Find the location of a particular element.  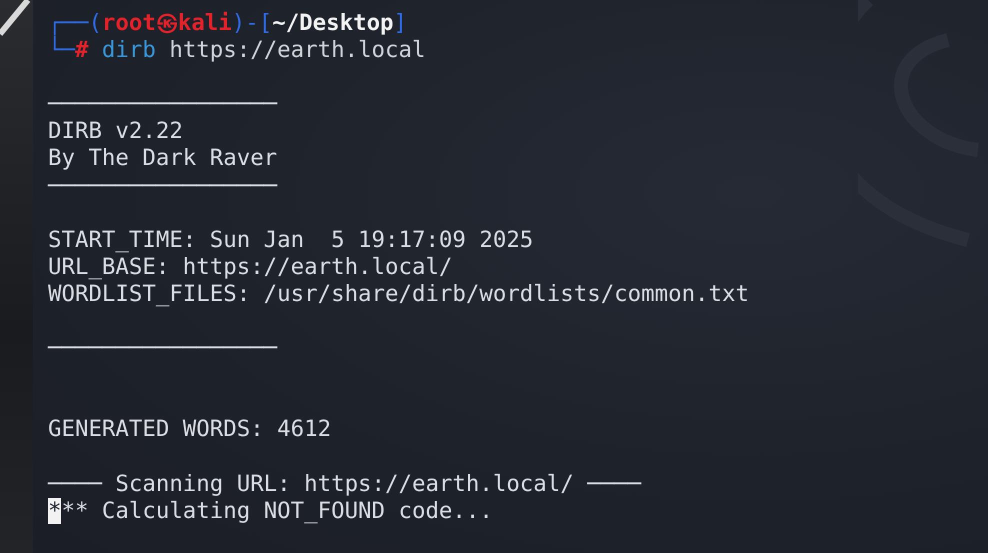

output-line: GENERATED WORDS: 4612 is located at coordinates (190, 429).